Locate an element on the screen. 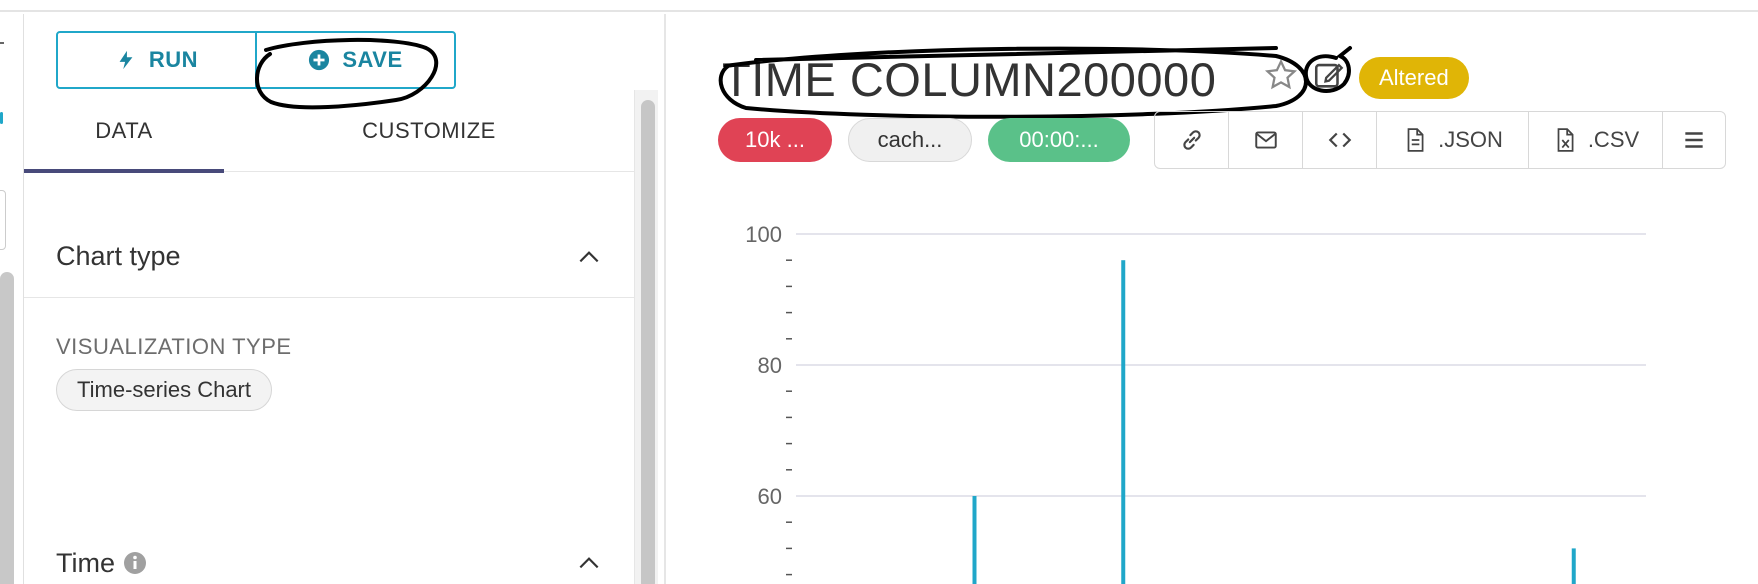 This screenshot has height=584, width=1758. star-icon is located at coordinates (1281, 75).